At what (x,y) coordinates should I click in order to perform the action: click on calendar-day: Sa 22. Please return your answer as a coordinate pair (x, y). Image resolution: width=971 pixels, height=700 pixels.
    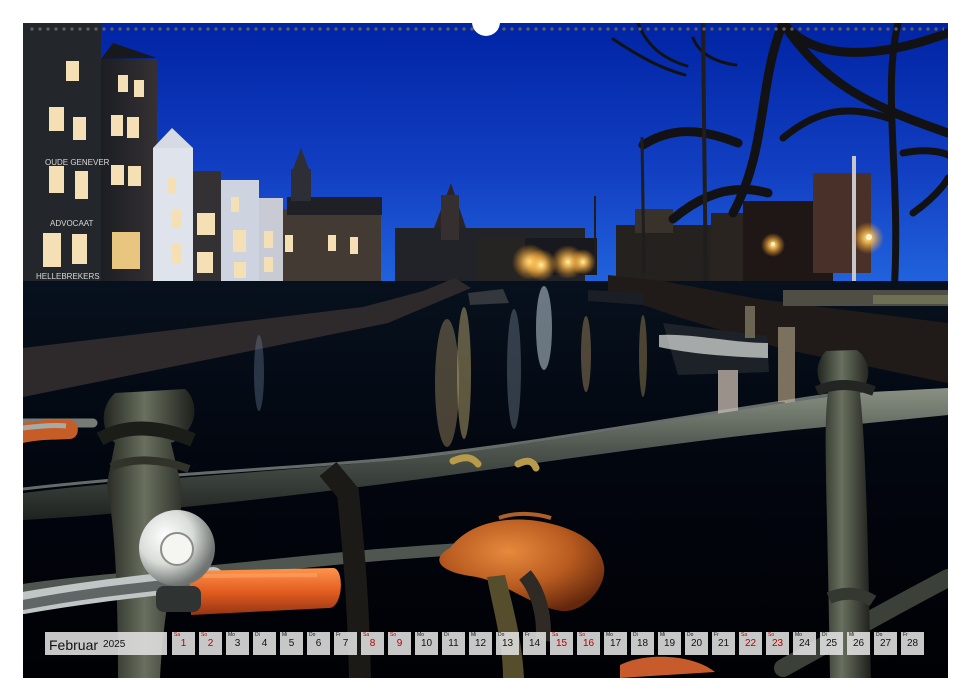
    Looking at the image, I should click on (750, 643).